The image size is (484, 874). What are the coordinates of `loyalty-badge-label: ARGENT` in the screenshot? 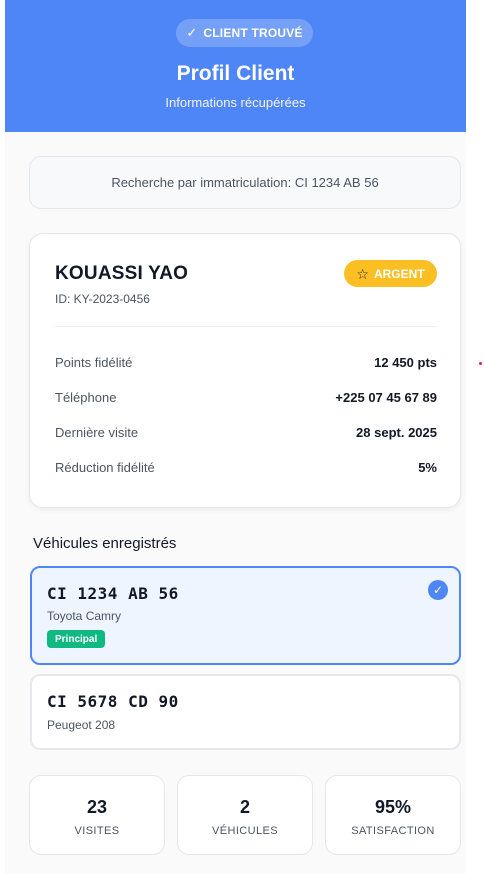 It's located at (399, 273).